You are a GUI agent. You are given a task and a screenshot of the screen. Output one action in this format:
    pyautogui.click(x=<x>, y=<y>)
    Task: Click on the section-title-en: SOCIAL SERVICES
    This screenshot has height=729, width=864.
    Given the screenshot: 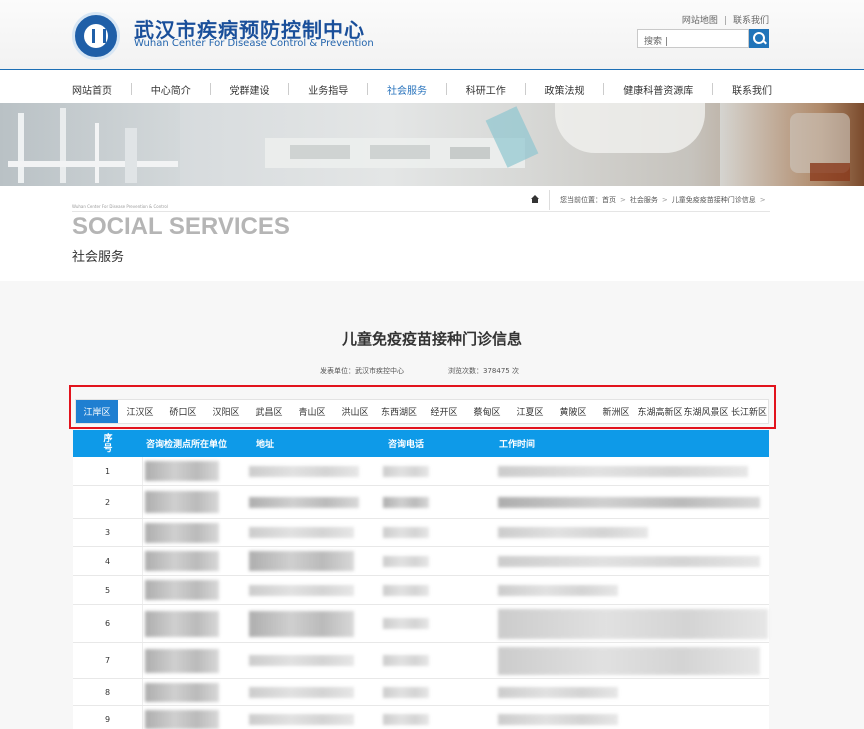 What is the action you would take?
    pyautogui.click(x=181, y=226)
    